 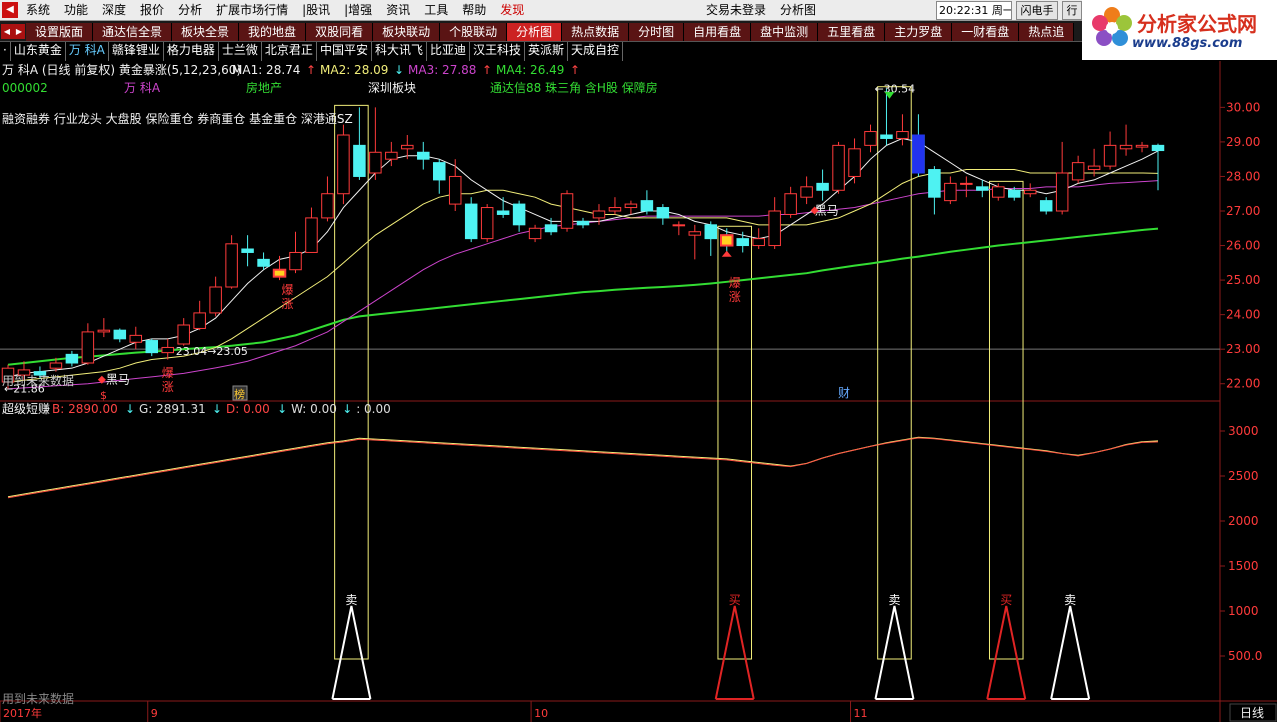 What do you see at coordinates (1243, 566) in the screenshot?
I see `sub-ytick-label: 1500` at bounding box center [1243, 566].